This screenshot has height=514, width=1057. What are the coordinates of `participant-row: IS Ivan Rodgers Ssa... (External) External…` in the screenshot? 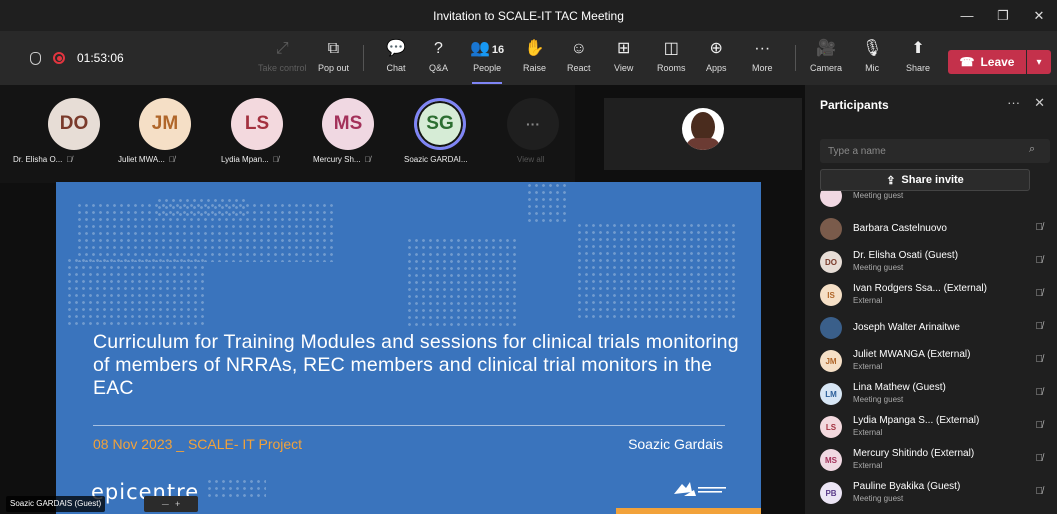 It's located at (931, 294).